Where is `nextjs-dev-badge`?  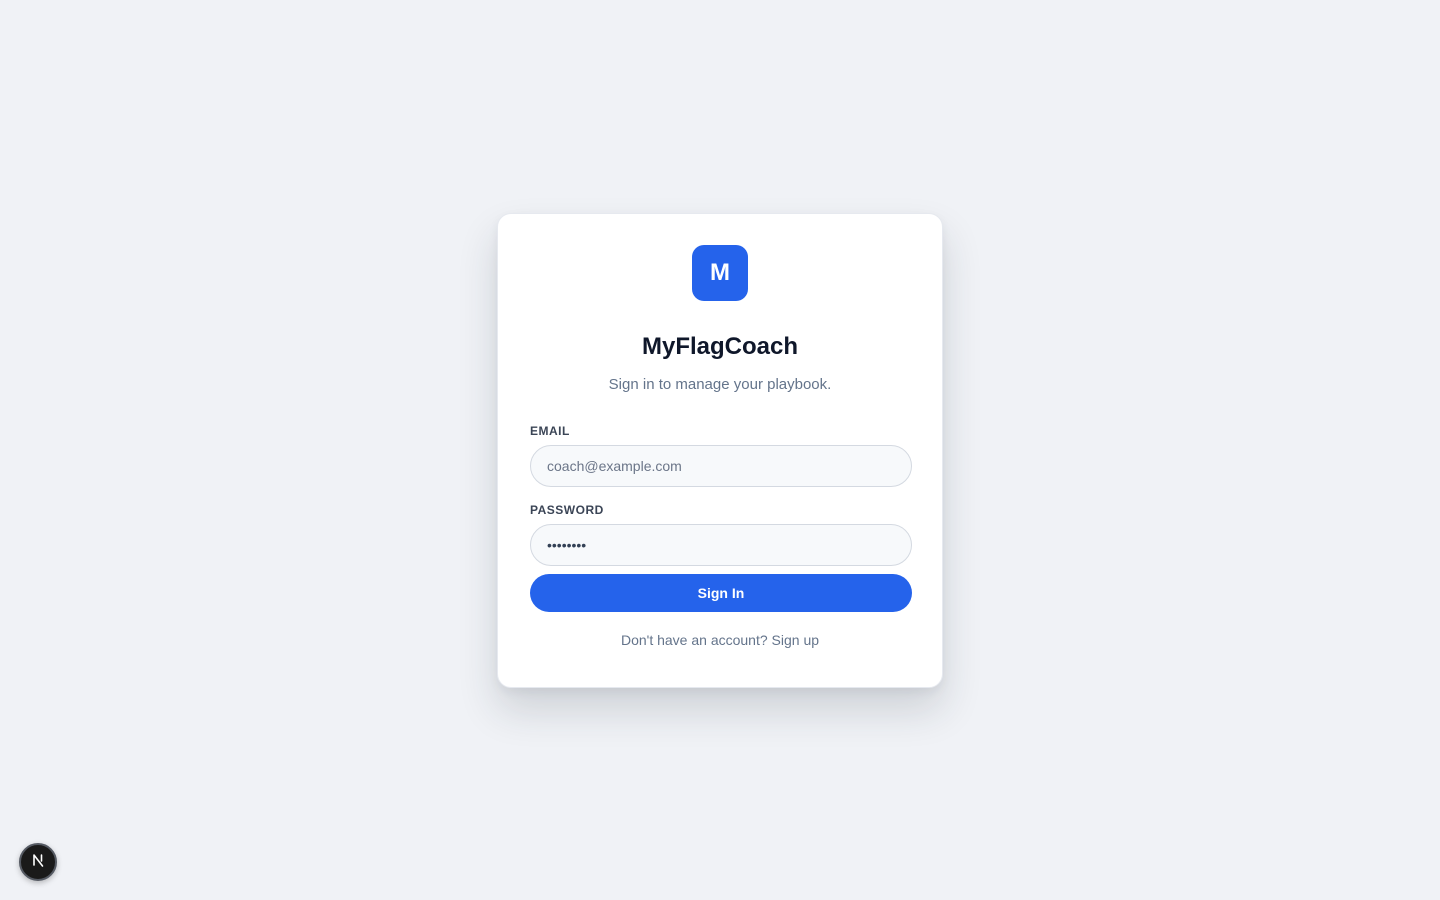 nextjs-dev-badge is located at coordinates (38, 862).